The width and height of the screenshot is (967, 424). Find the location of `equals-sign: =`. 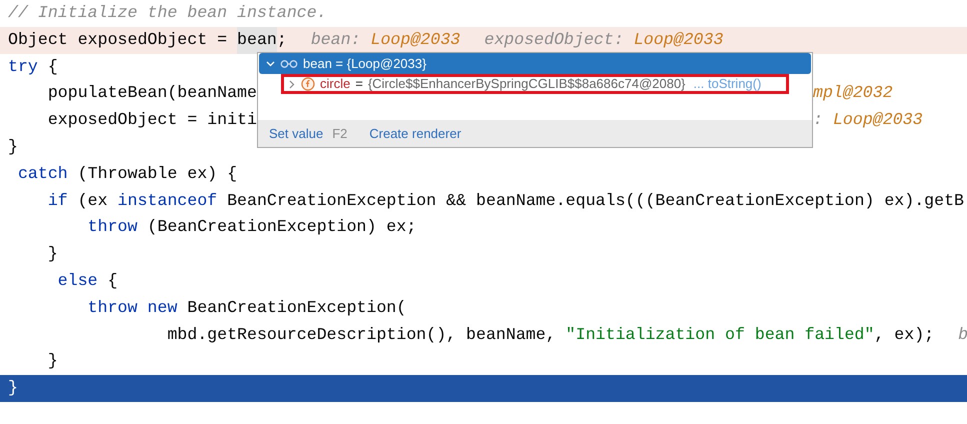

equals-sign: = is located at coordinates (359, 84).